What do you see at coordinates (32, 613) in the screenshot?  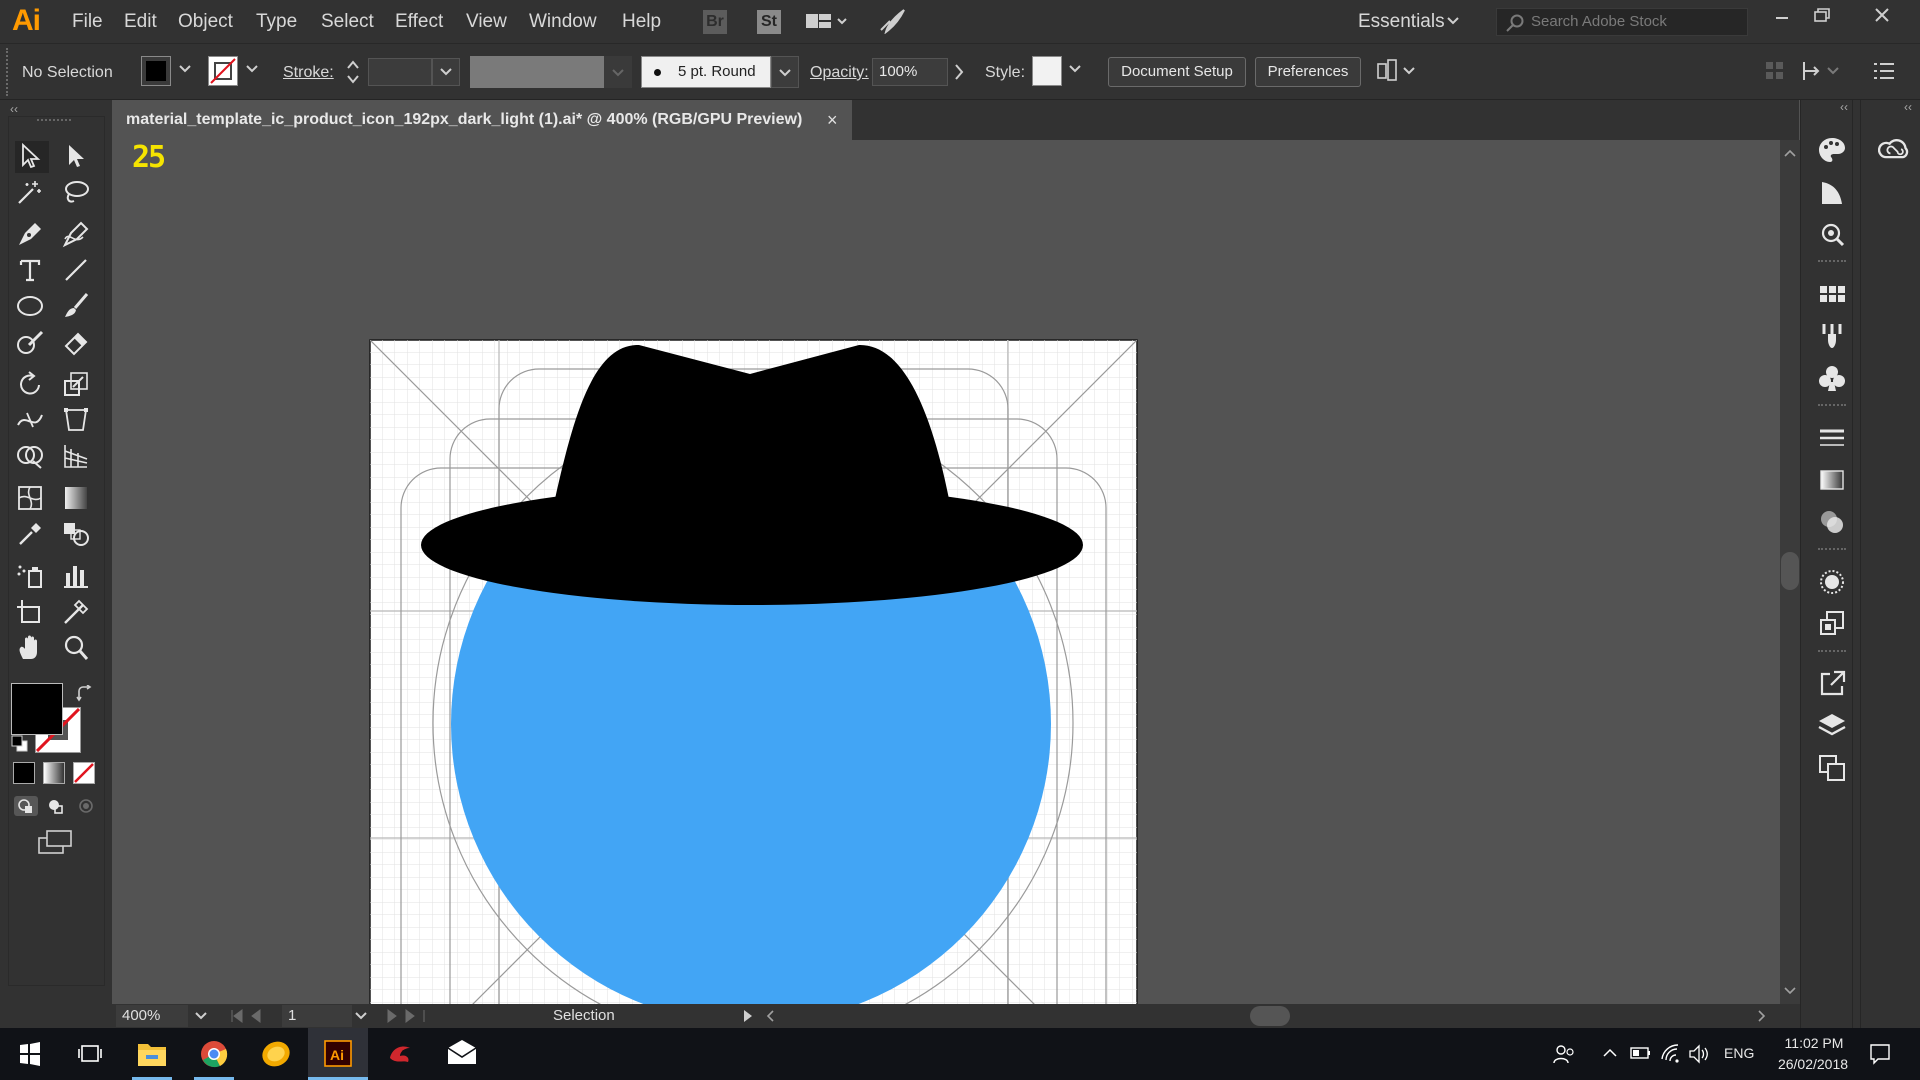 I see `artboard-tool` at bounding box center [32, 613].